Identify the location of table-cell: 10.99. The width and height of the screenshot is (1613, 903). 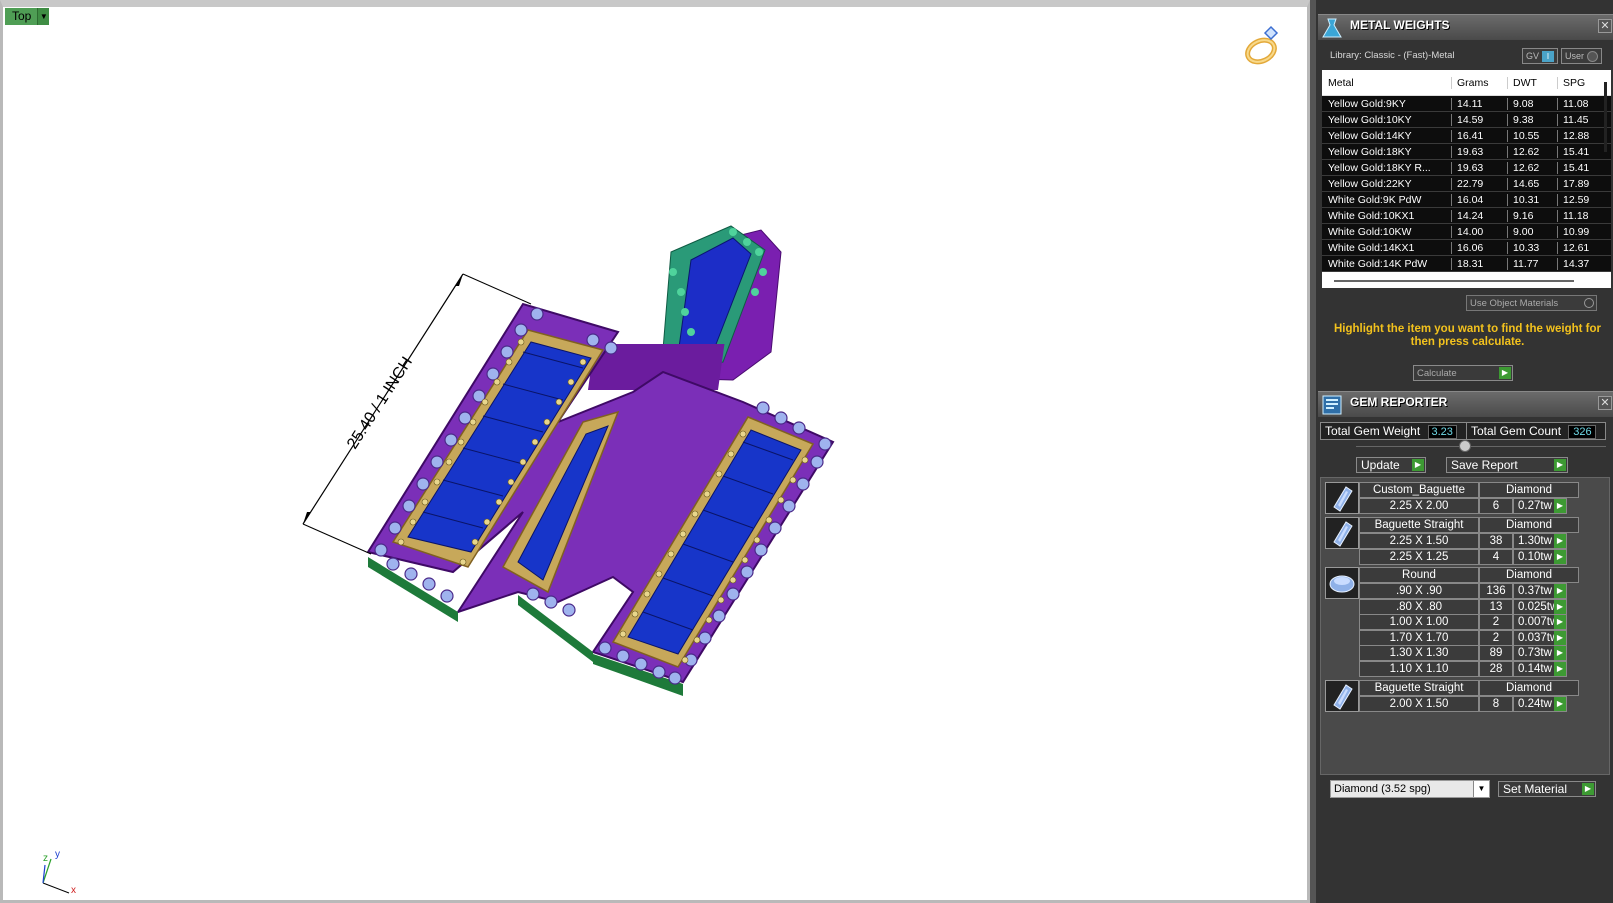
(1576, 231).